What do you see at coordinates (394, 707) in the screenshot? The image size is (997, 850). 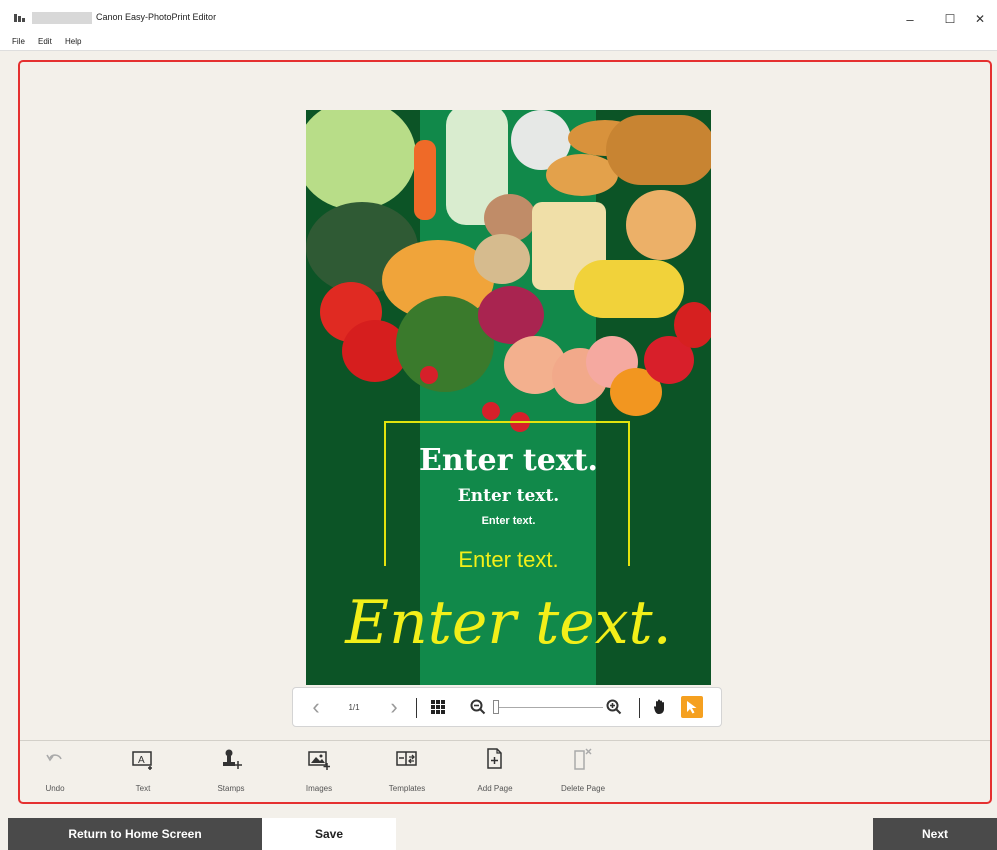 I see `next-page-button: ›` at bounding box center [394, 707].